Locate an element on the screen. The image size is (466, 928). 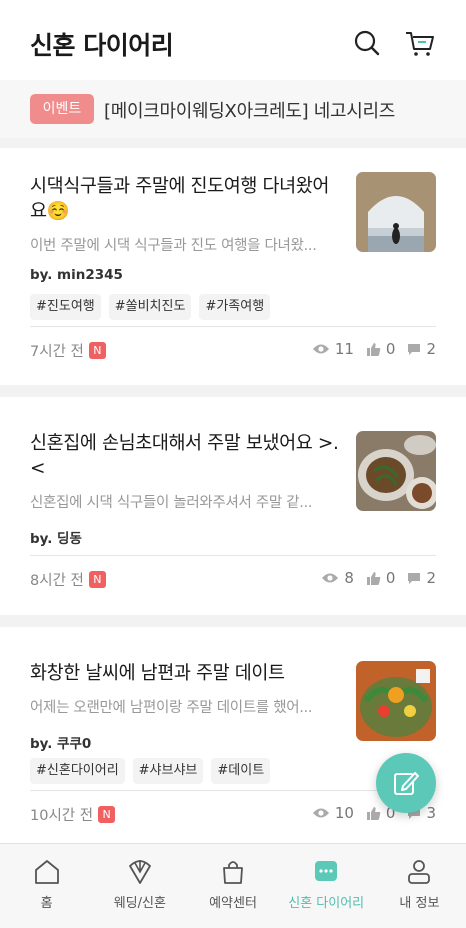
tab-my-info: 내 정보 is located at coordinates (419, 886).